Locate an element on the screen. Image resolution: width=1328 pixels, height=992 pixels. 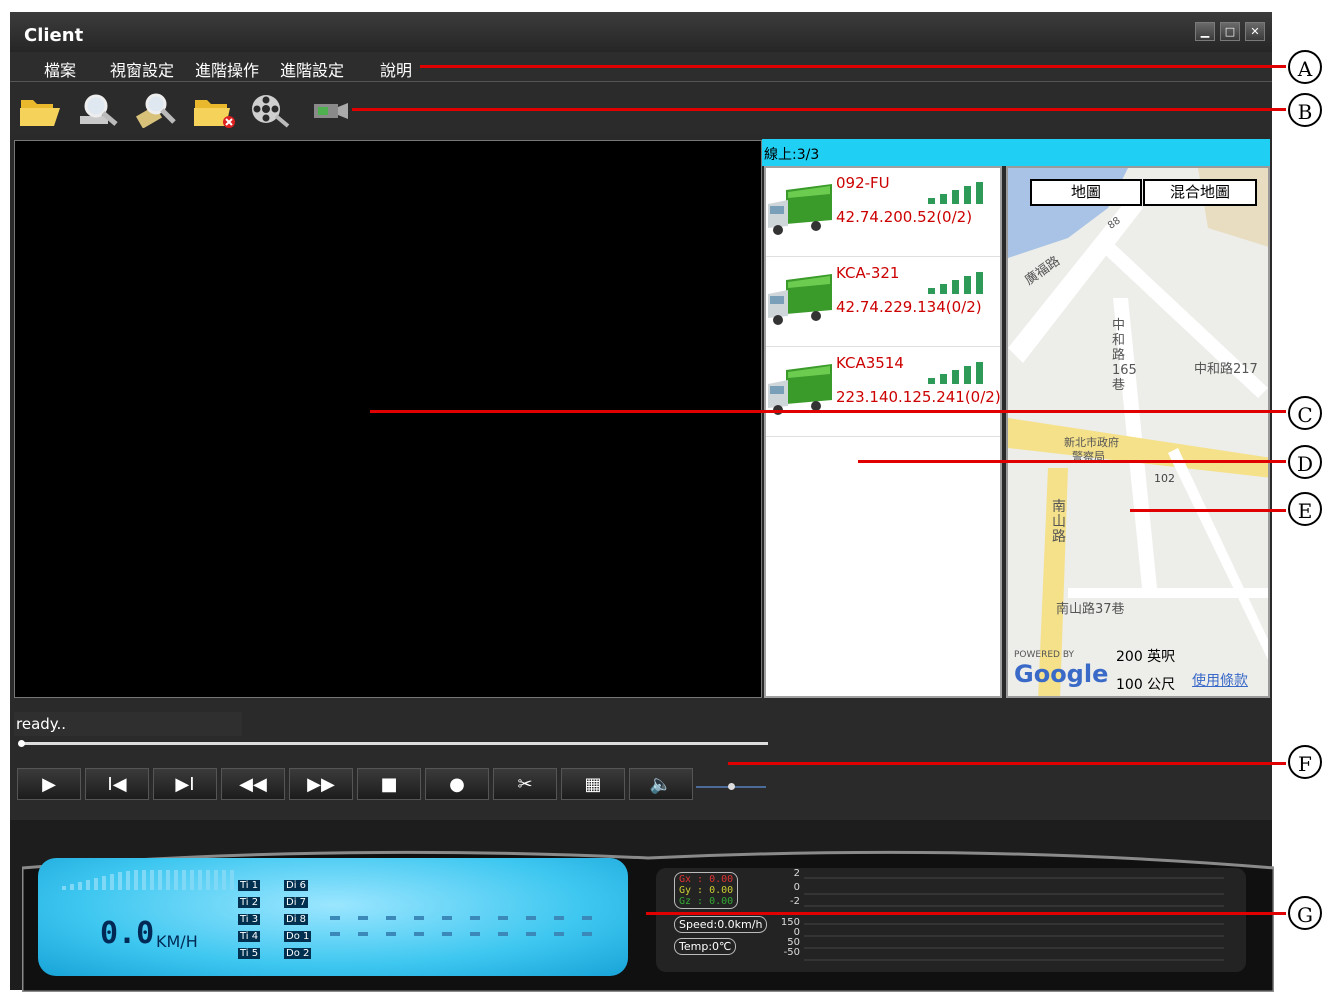
vehicle-ip: 223.140.125.241(0/2) is located at coordinates (918, 397).